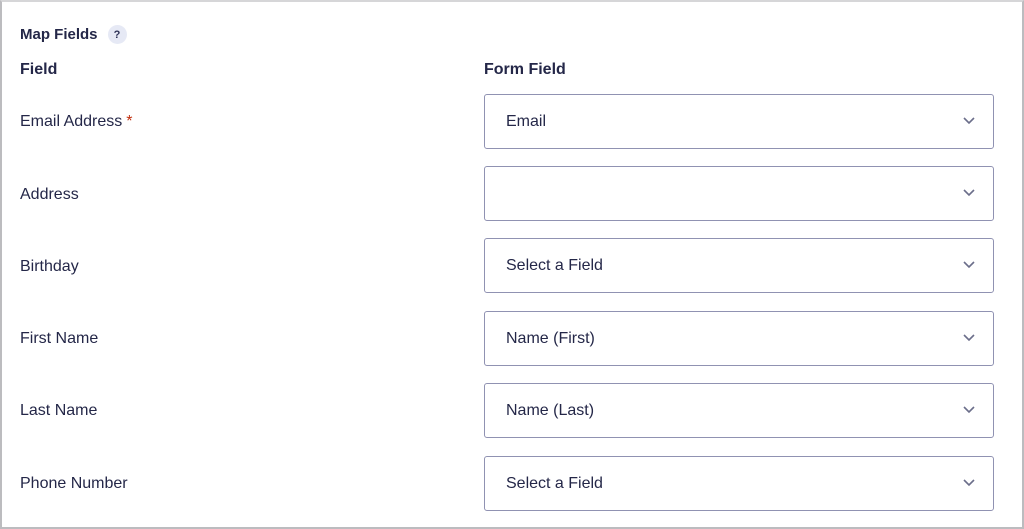 The image size is (1024, 529). Describe the element at coordinates (117, 34) in the screenshot. I see `question-icon: ?` at that location.